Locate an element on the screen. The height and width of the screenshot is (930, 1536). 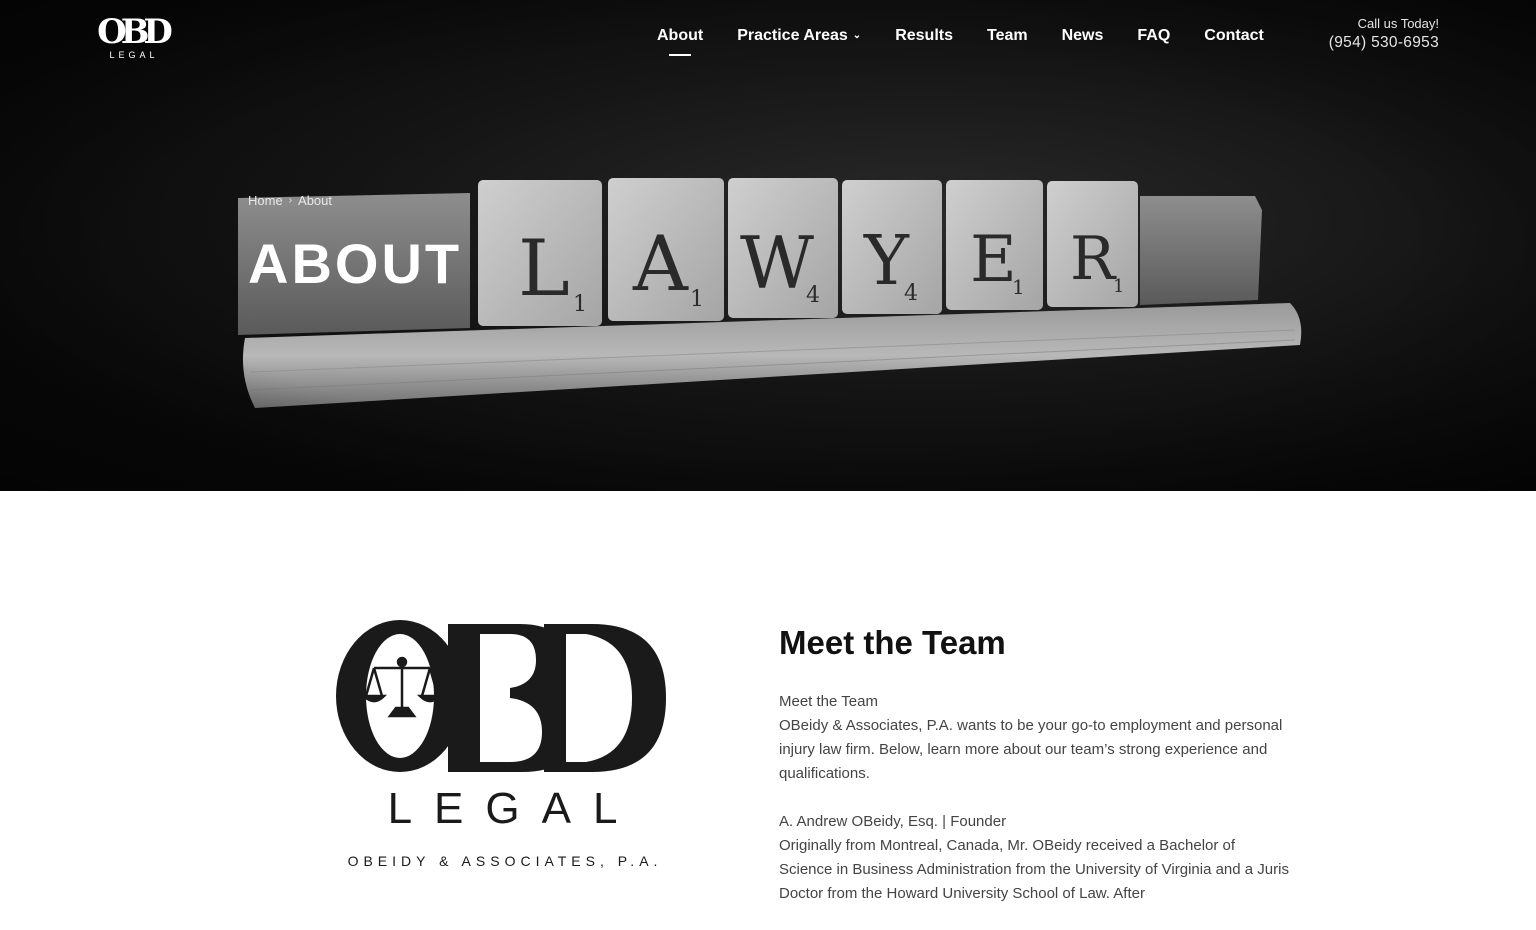
call-us-block: Call us Today! (954) 530-6953 is located at coordinates (1384, 34).